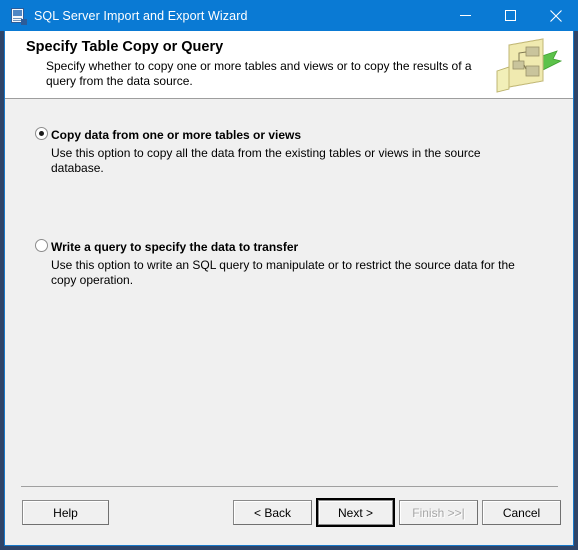  Describe the element at coordinates (521, 512) in the screenshot. I see `cancel-button: Cancel` at that location.